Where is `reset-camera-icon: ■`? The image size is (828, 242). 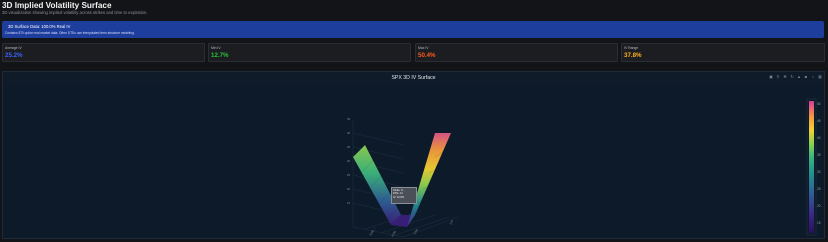
reset-camera-icon: ■ is located at coordinates (806, 77).